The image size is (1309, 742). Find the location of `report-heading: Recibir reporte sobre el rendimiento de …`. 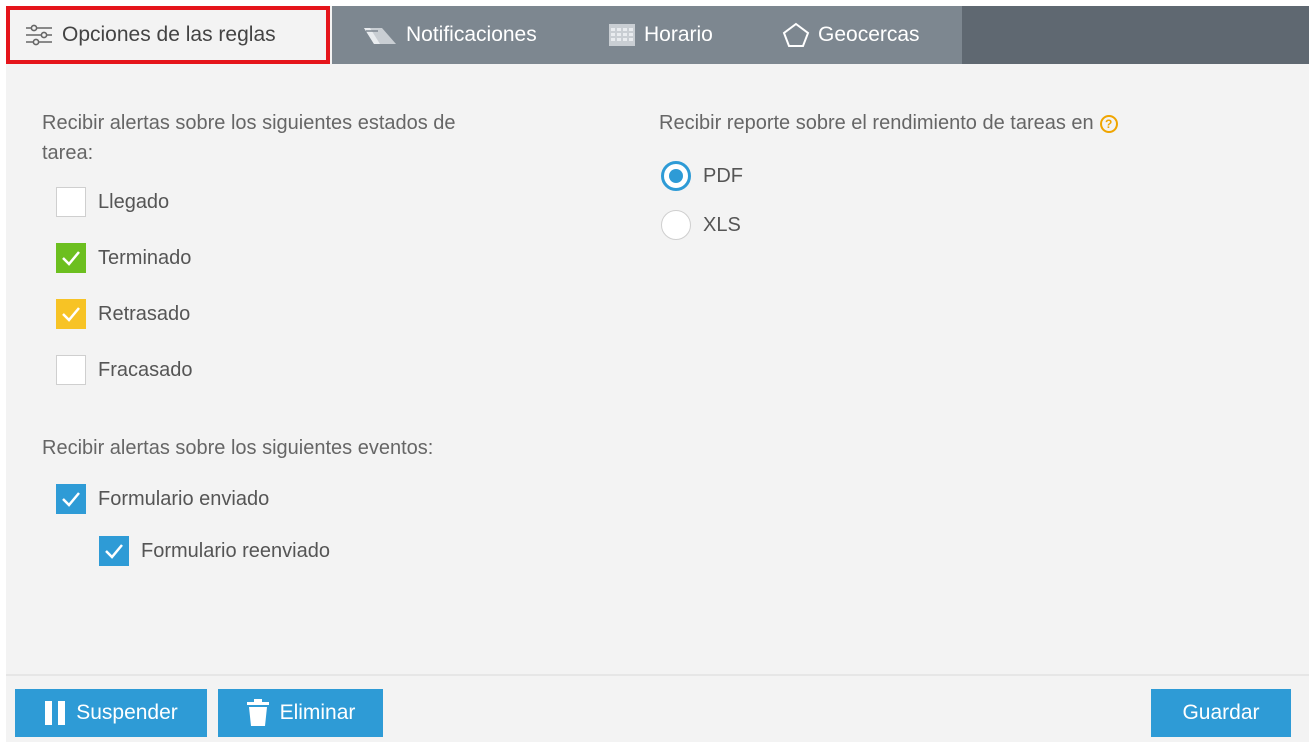

report-heading: Recibir reporte sobre el rendimiento de … is located at coordinates (888, 123).